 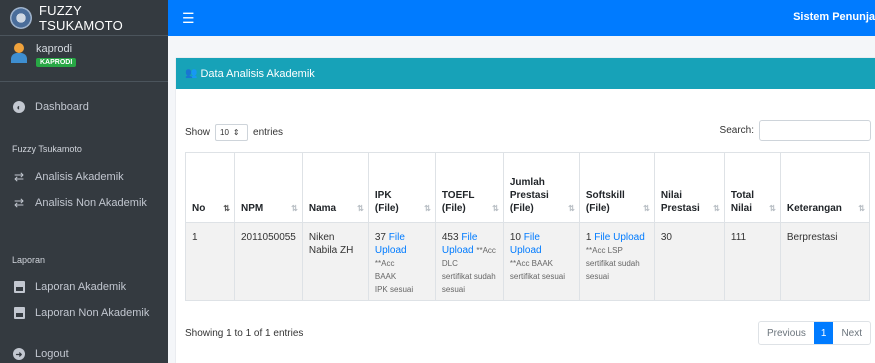 I want to click on brand-logo-icon, so click(x=21, y=17).